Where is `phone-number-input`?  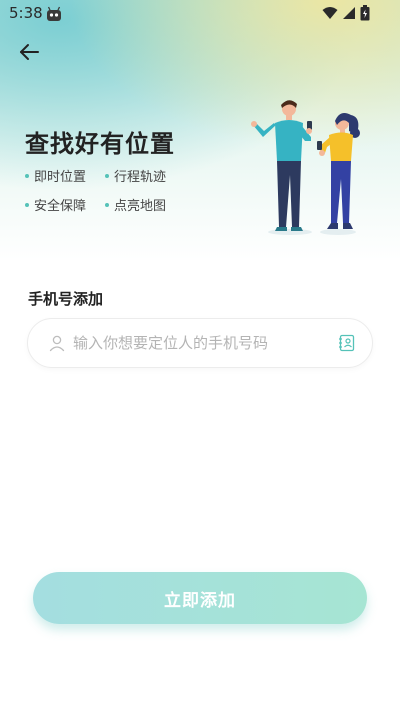
phone-number-input is located at coordinates (200, 343).